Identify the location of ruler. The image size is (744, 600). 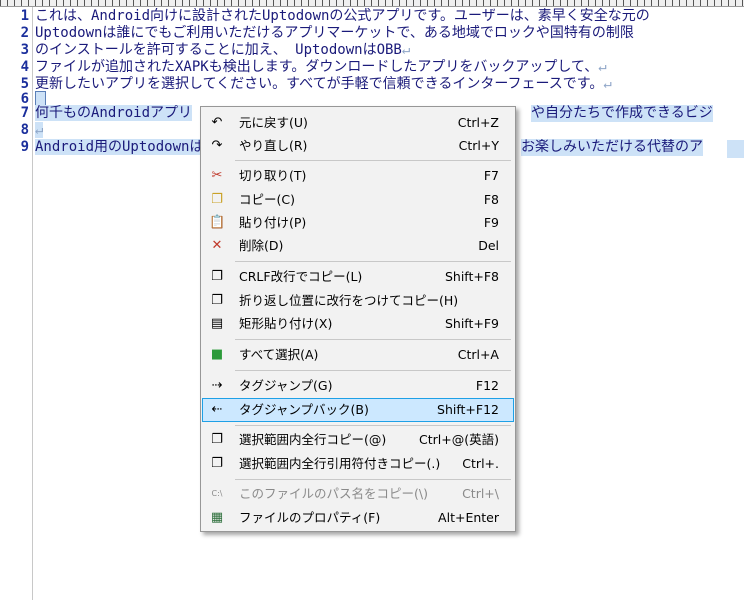
(372, 3).